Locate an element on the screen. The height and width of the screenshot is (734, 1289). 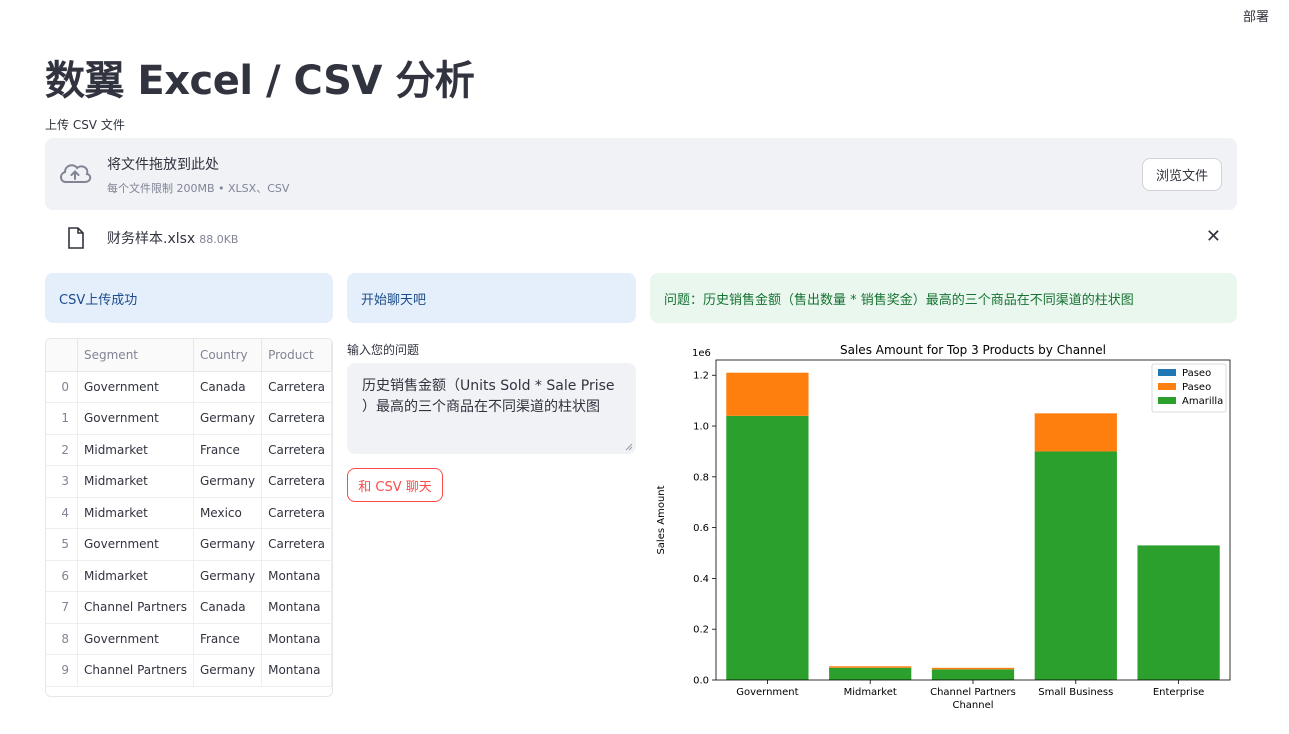
x-tick-label: Midmarket is located at coordinates (870, 692).